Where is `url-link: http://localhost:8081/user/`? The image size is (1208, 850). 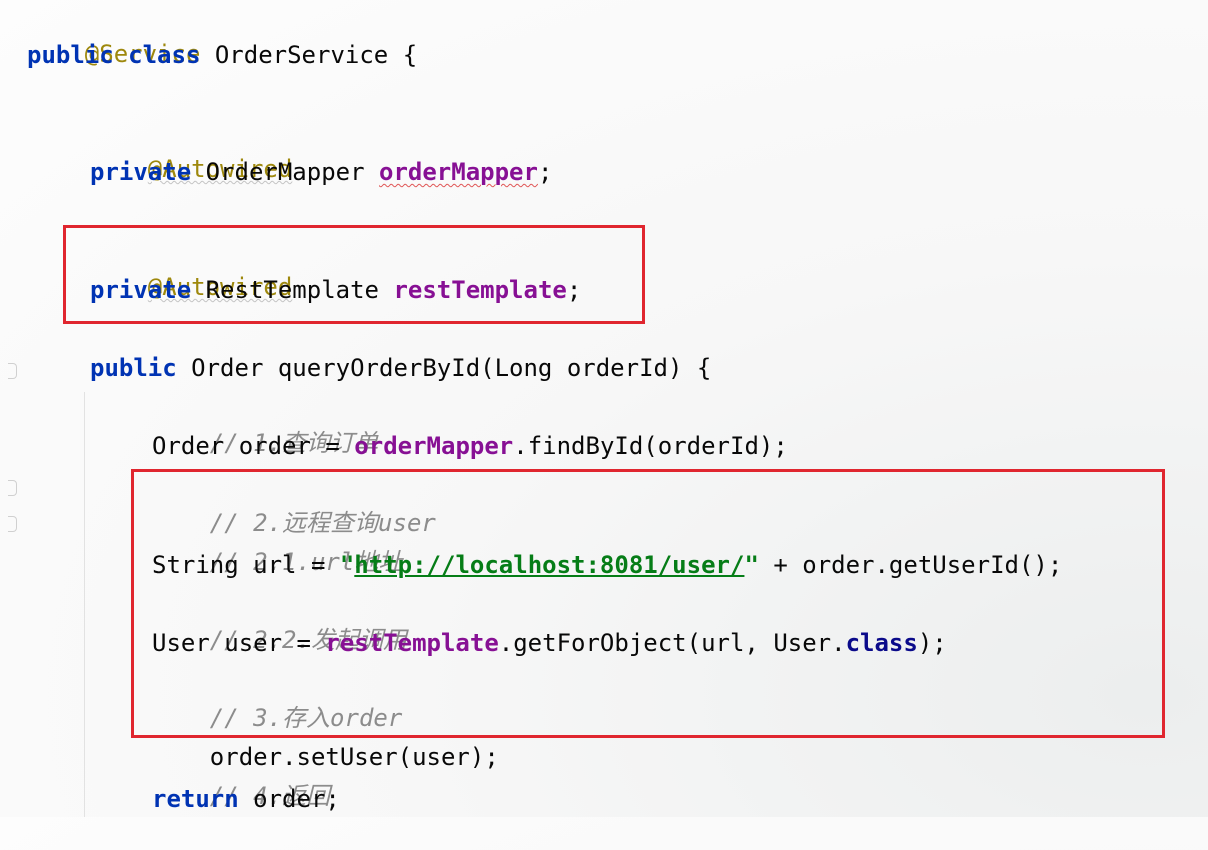
url-link: http://localhost:8081/user/ is located at coordinates (549, 565).